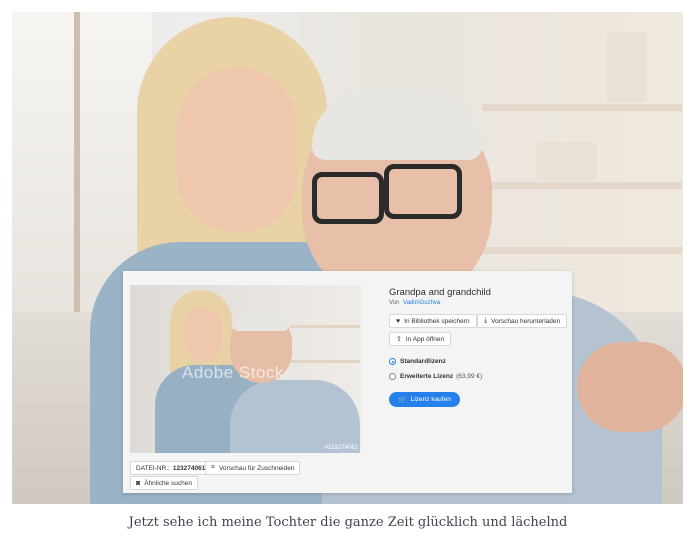  What do you see at coordinates (398, 321) in the screenshot?
I see `heart-icon: ♥` at bounding box center [398, 321].